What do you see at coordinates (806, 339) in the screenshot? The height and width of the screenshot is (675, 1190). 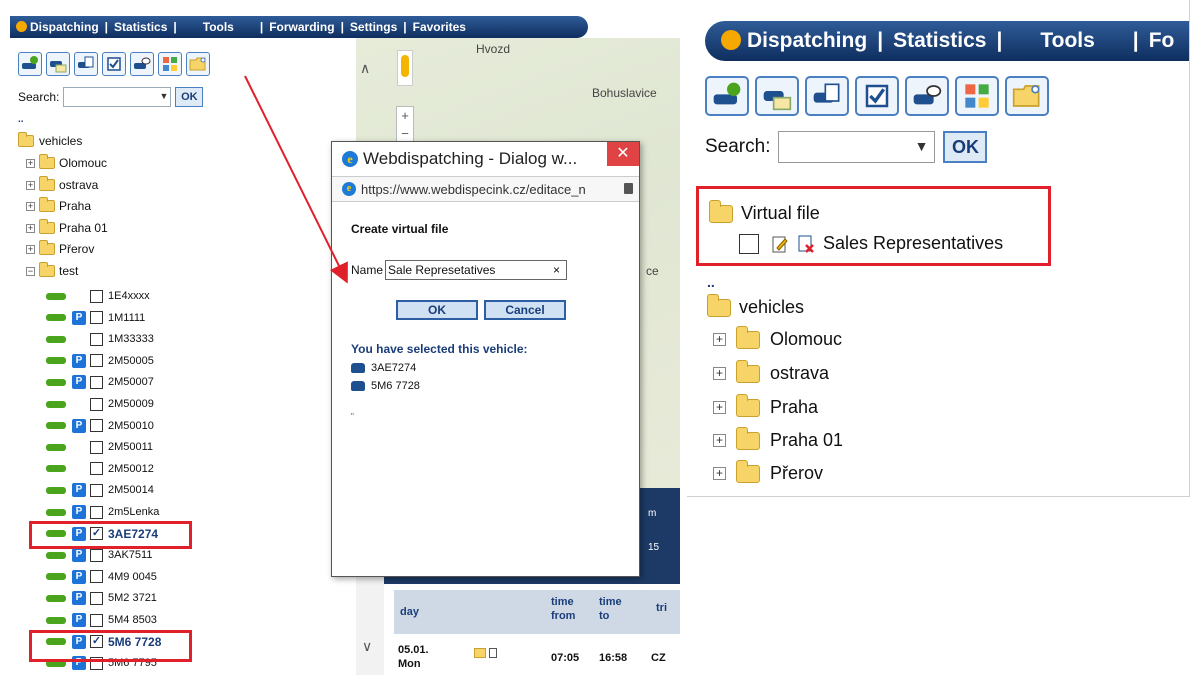 I see `group-label: Olomouc` at bounding box center [806, 339].